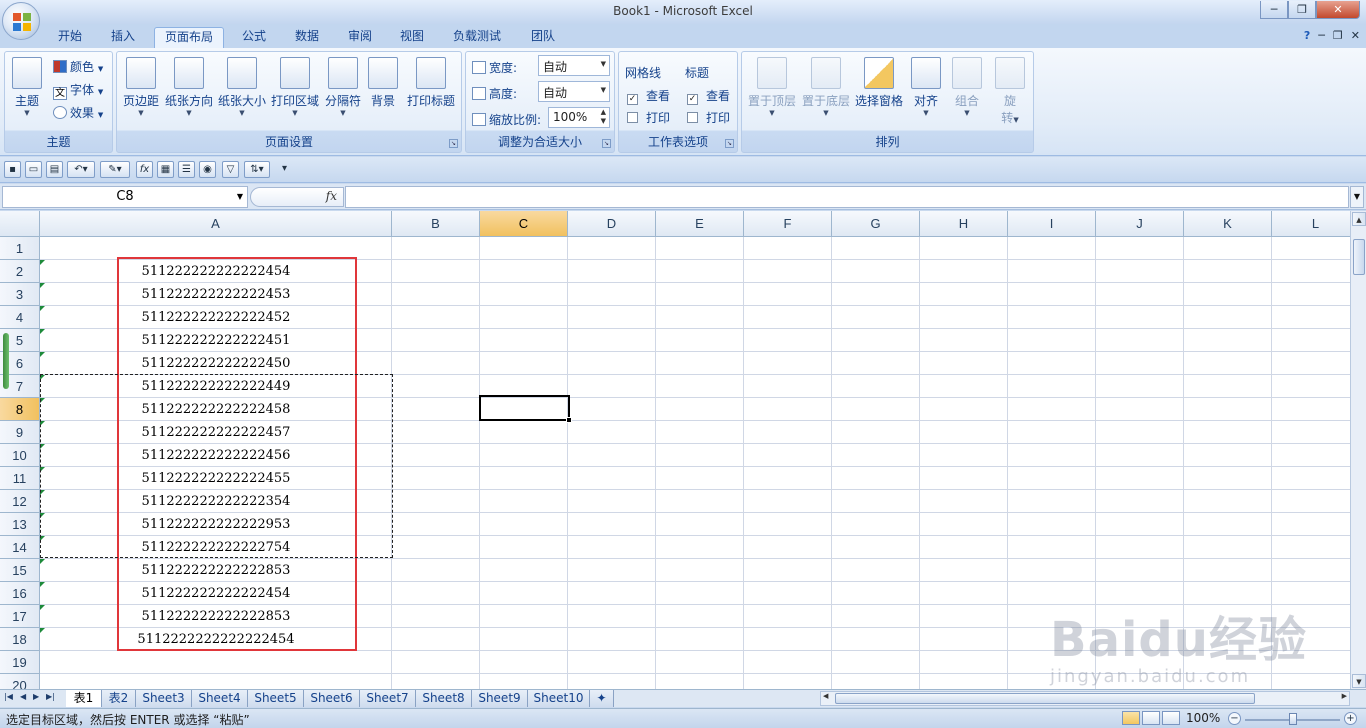 The height and width of the screenshot is (728, 1366). Describe the element at coordinates (84, 698) in the screenshot. I see `sheet-tab-0: 表1` at that location.